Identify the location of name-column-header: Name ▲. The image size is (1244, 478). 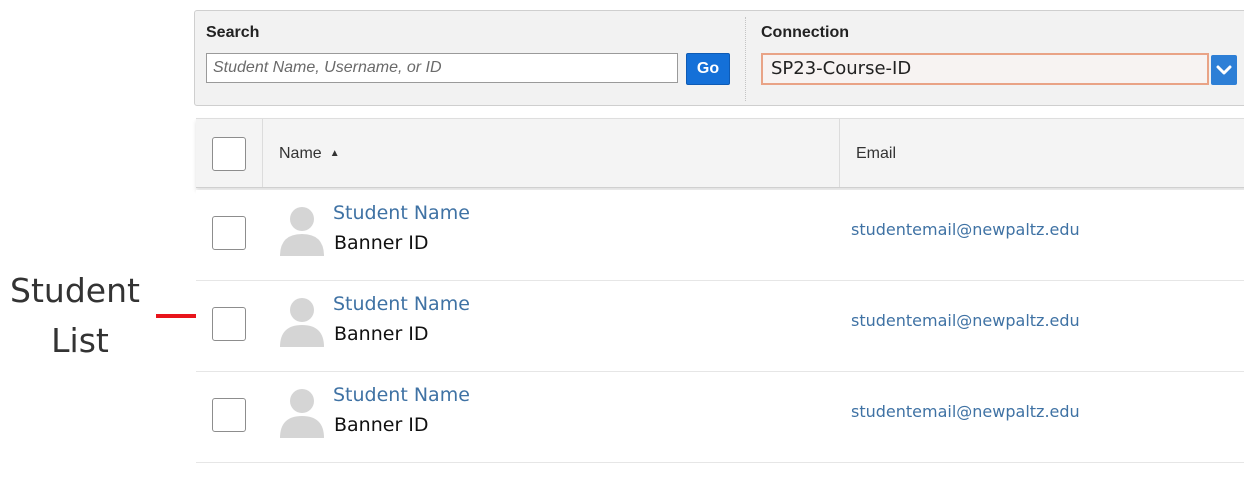
(551, 153).